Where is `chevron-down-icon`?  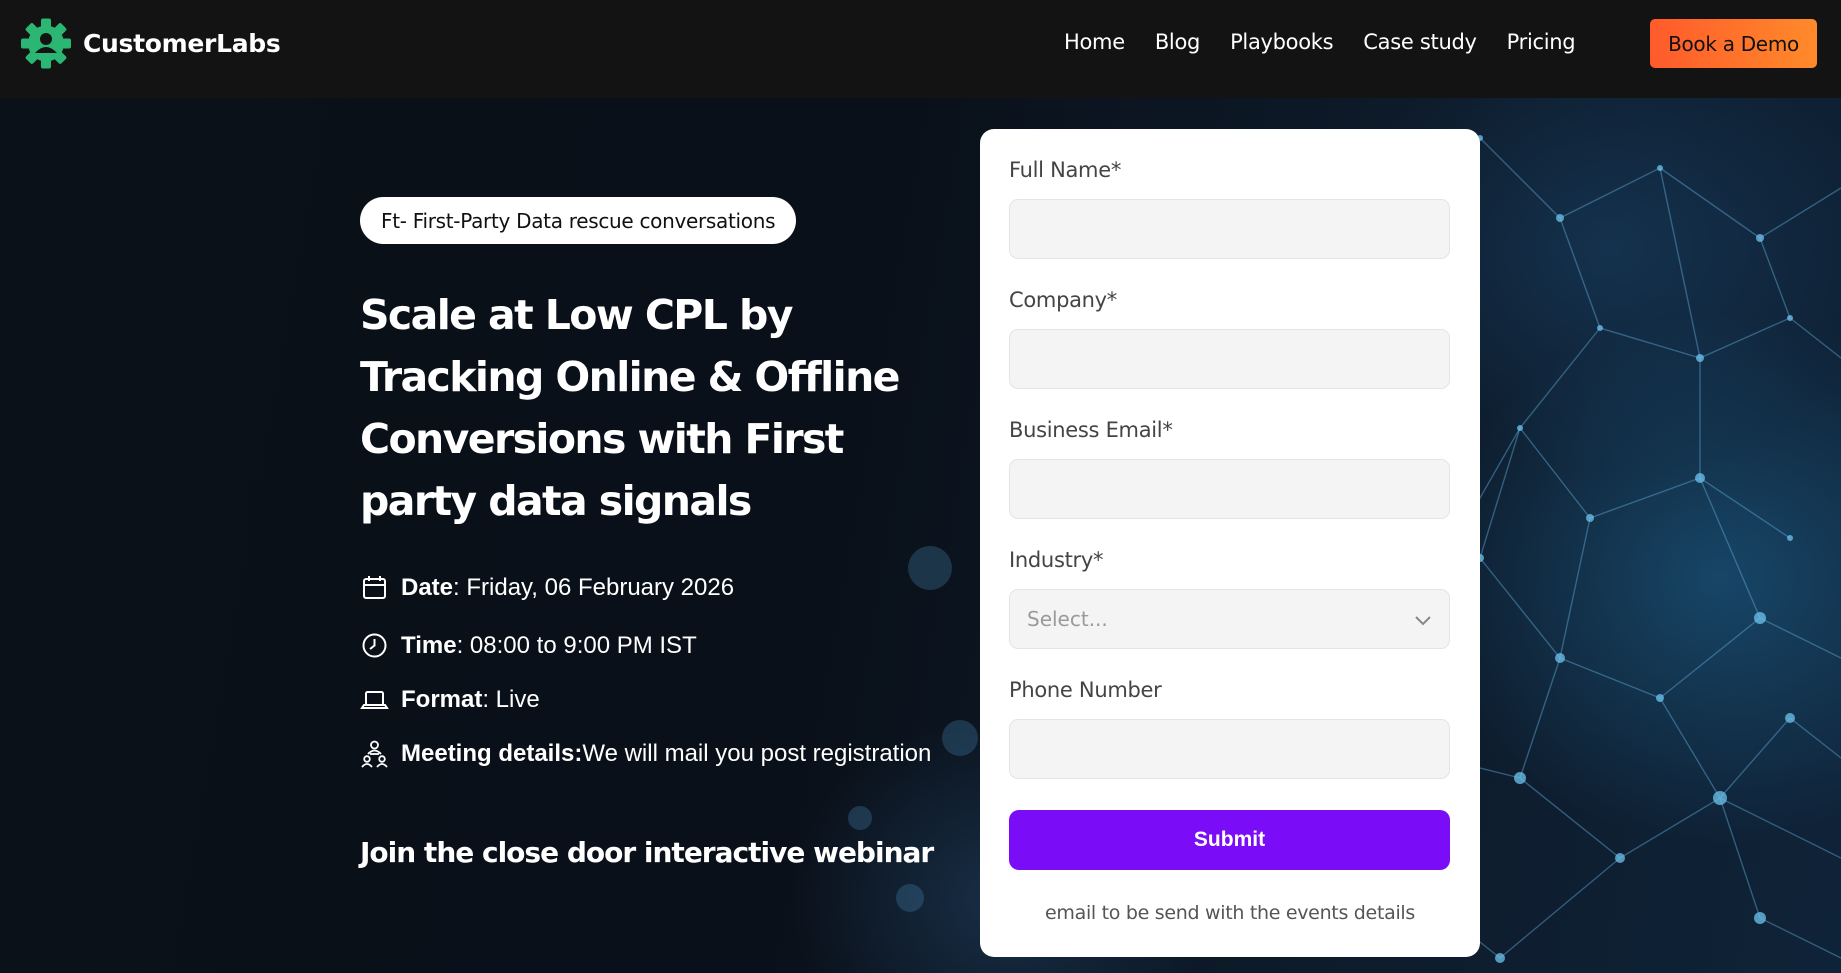 chevron-down-icon is located at coordinates (1423, 619).